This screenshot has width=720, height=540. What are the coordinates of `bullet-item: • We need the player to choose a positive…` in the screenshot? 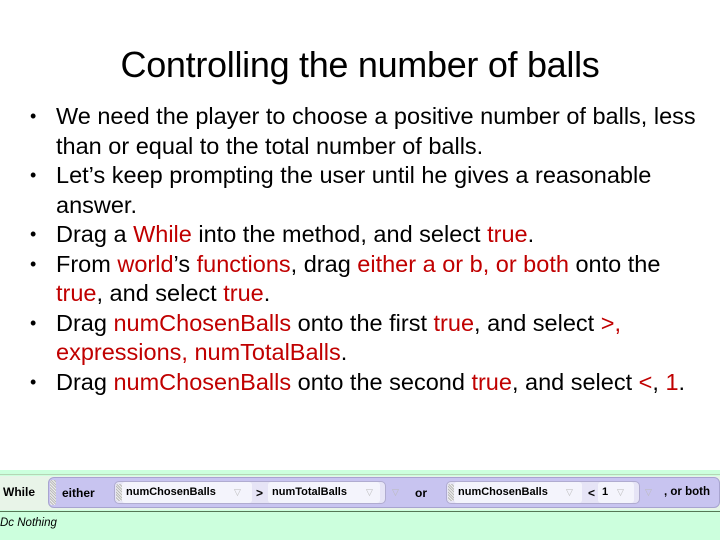 It's located at (368, 131).